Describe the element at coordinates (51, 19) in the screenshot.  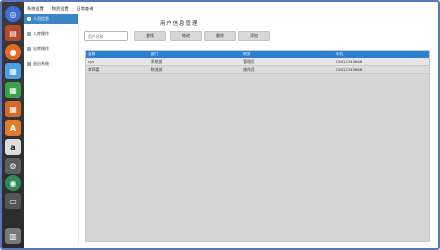
I see `sidebar-item-personnel: 人员信息` at that location.